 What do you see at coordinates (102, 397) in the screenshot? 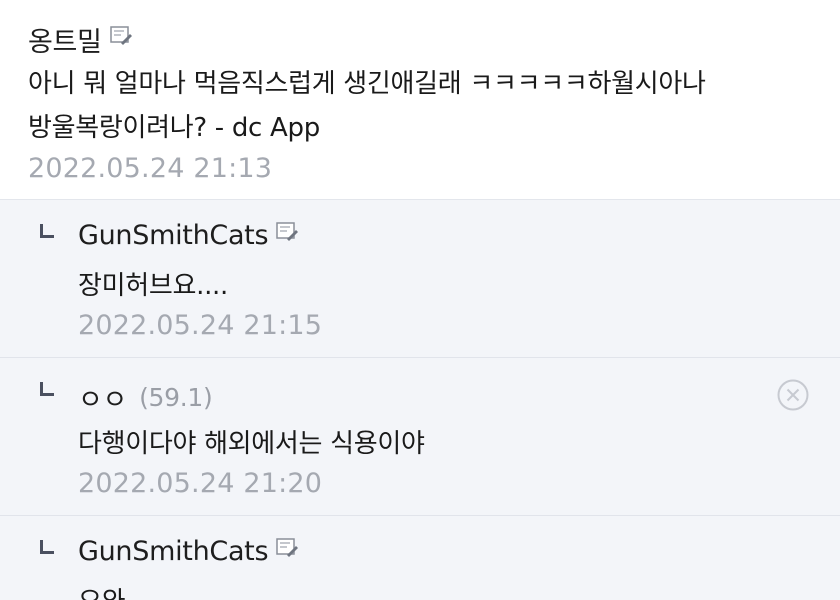
I see `author-nickname: ㅇㅇ` at bounding box center [102, 397].